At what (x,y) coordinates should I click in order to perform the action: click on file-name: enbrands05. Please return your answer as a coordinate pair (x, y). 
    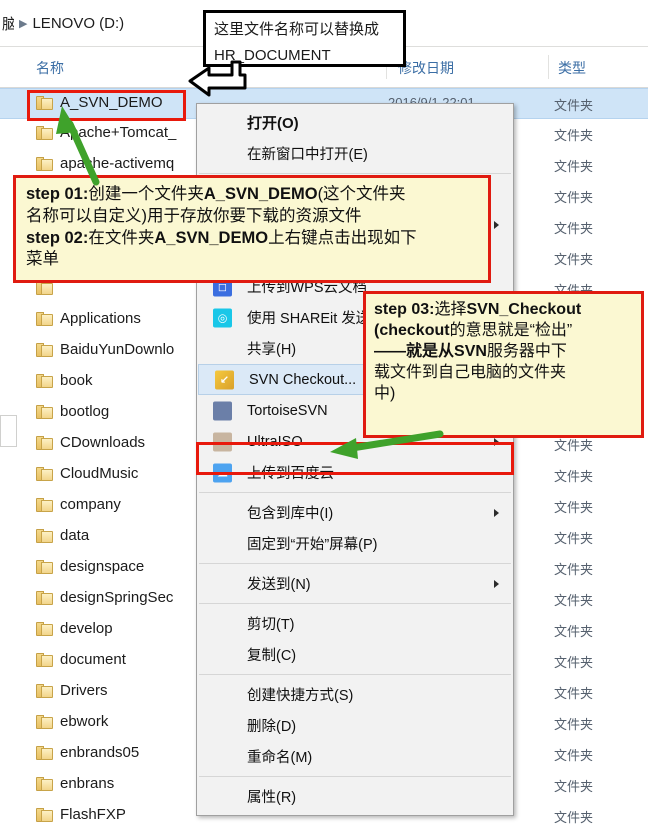
    Looking at the image, I should click on (99, 752).